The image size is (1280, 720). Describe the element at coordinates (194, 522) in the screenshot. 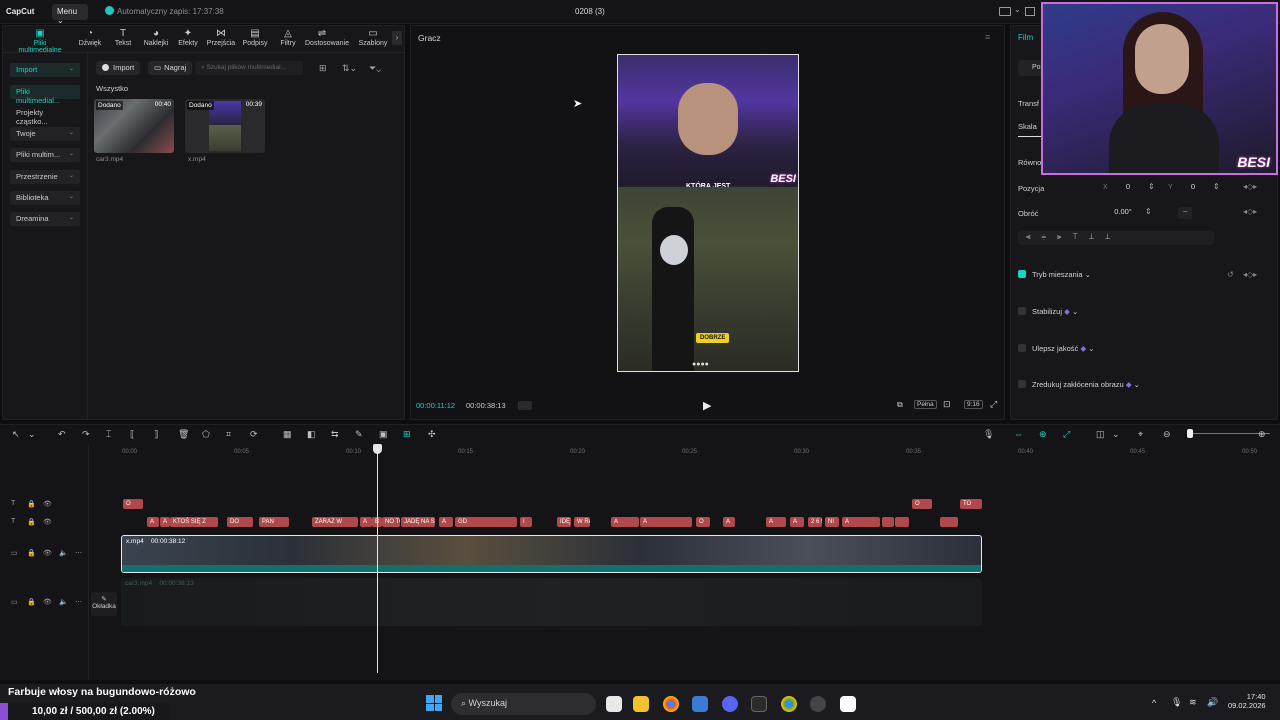

I see `text-clip: KTOŚ SIĘ Z` at that location.